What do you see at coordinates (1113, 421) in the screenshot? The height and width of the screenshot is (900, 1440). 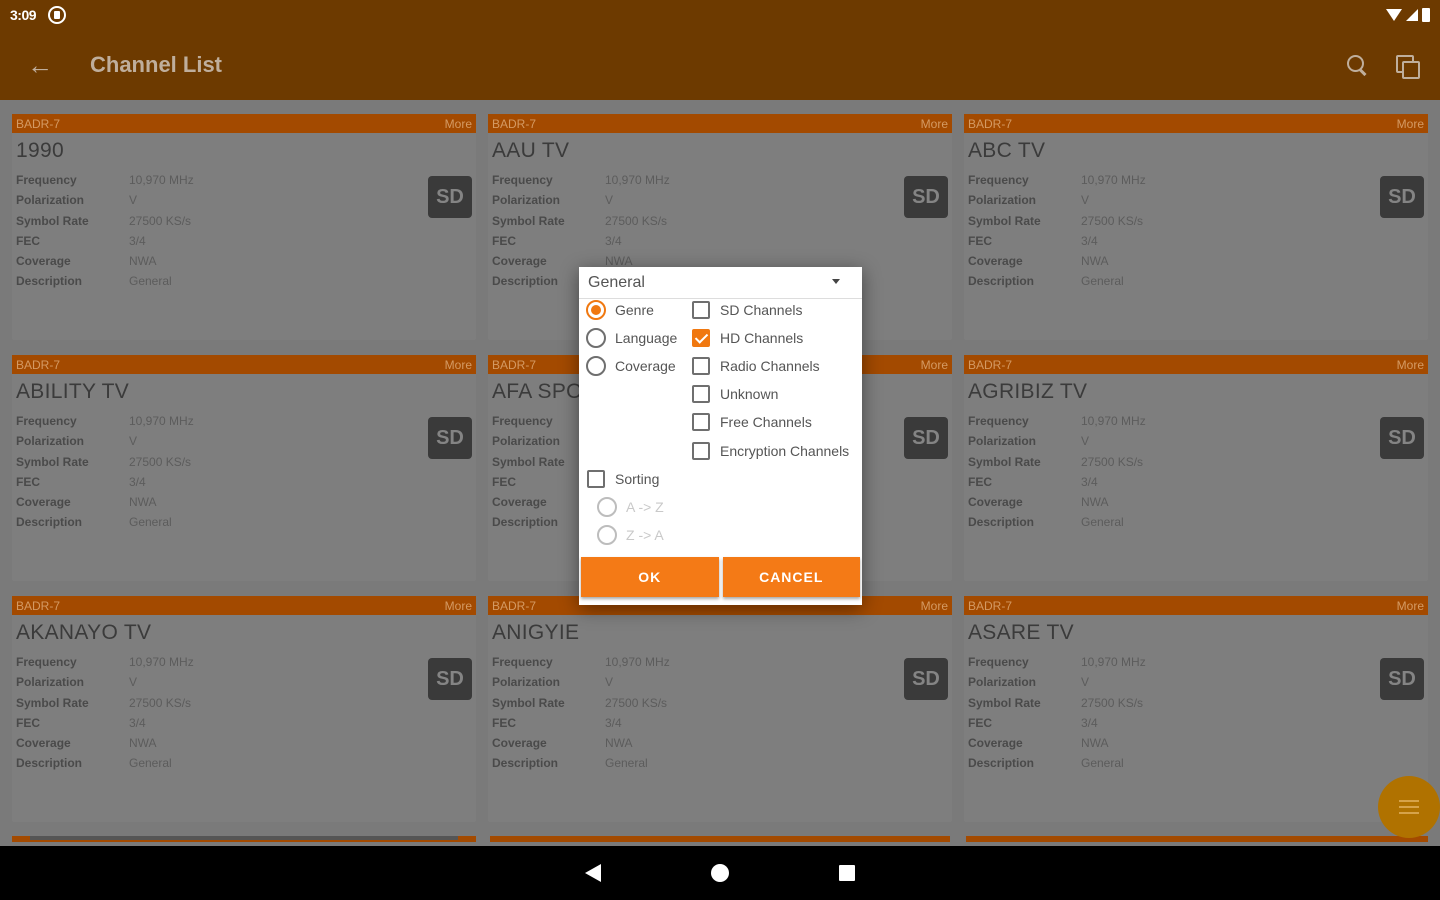 I see `detail-value: 10,970 MHz` at bounding box center [1113, 421].